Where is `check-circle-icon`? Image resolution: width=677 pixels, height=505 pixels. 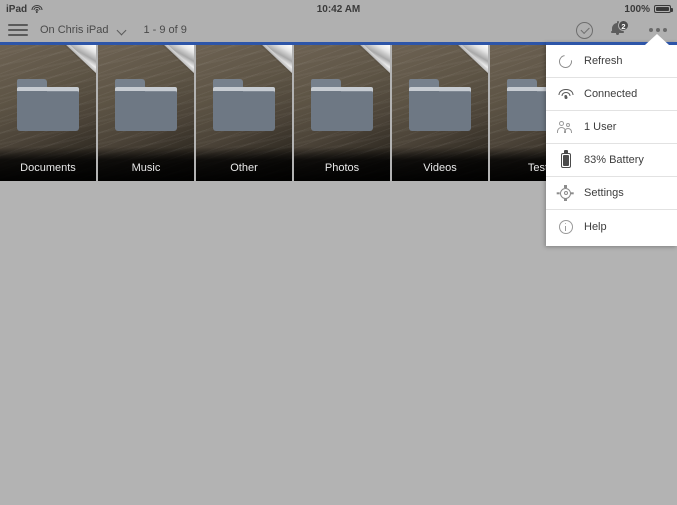
check-circle-icon is located at coordinates (584, 30).